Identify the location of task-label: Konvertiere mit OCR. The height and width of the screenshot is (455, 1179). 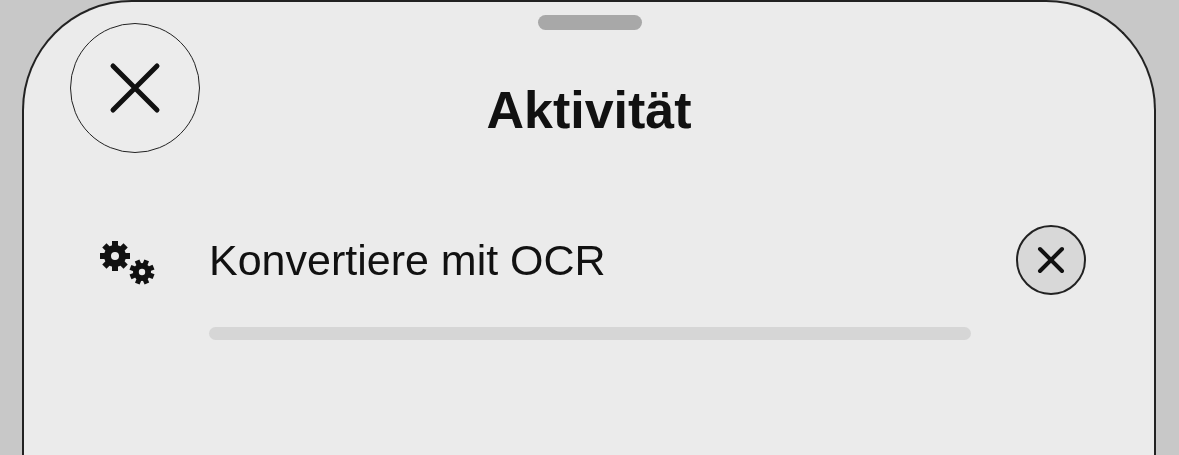
(408, 260).